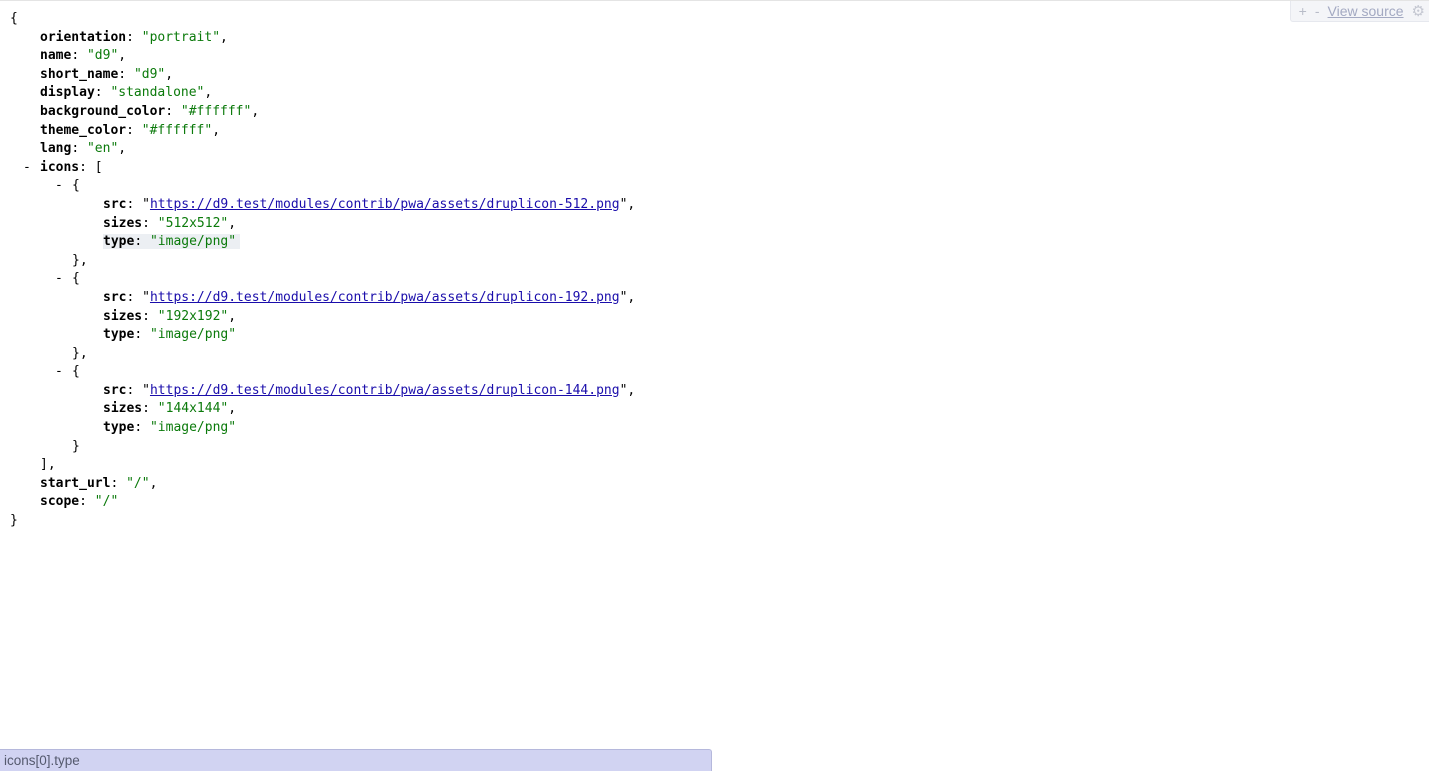 This screenshot has width=1429, height=771. I want to click on property-scope: scope: "/", so click(79, 502).